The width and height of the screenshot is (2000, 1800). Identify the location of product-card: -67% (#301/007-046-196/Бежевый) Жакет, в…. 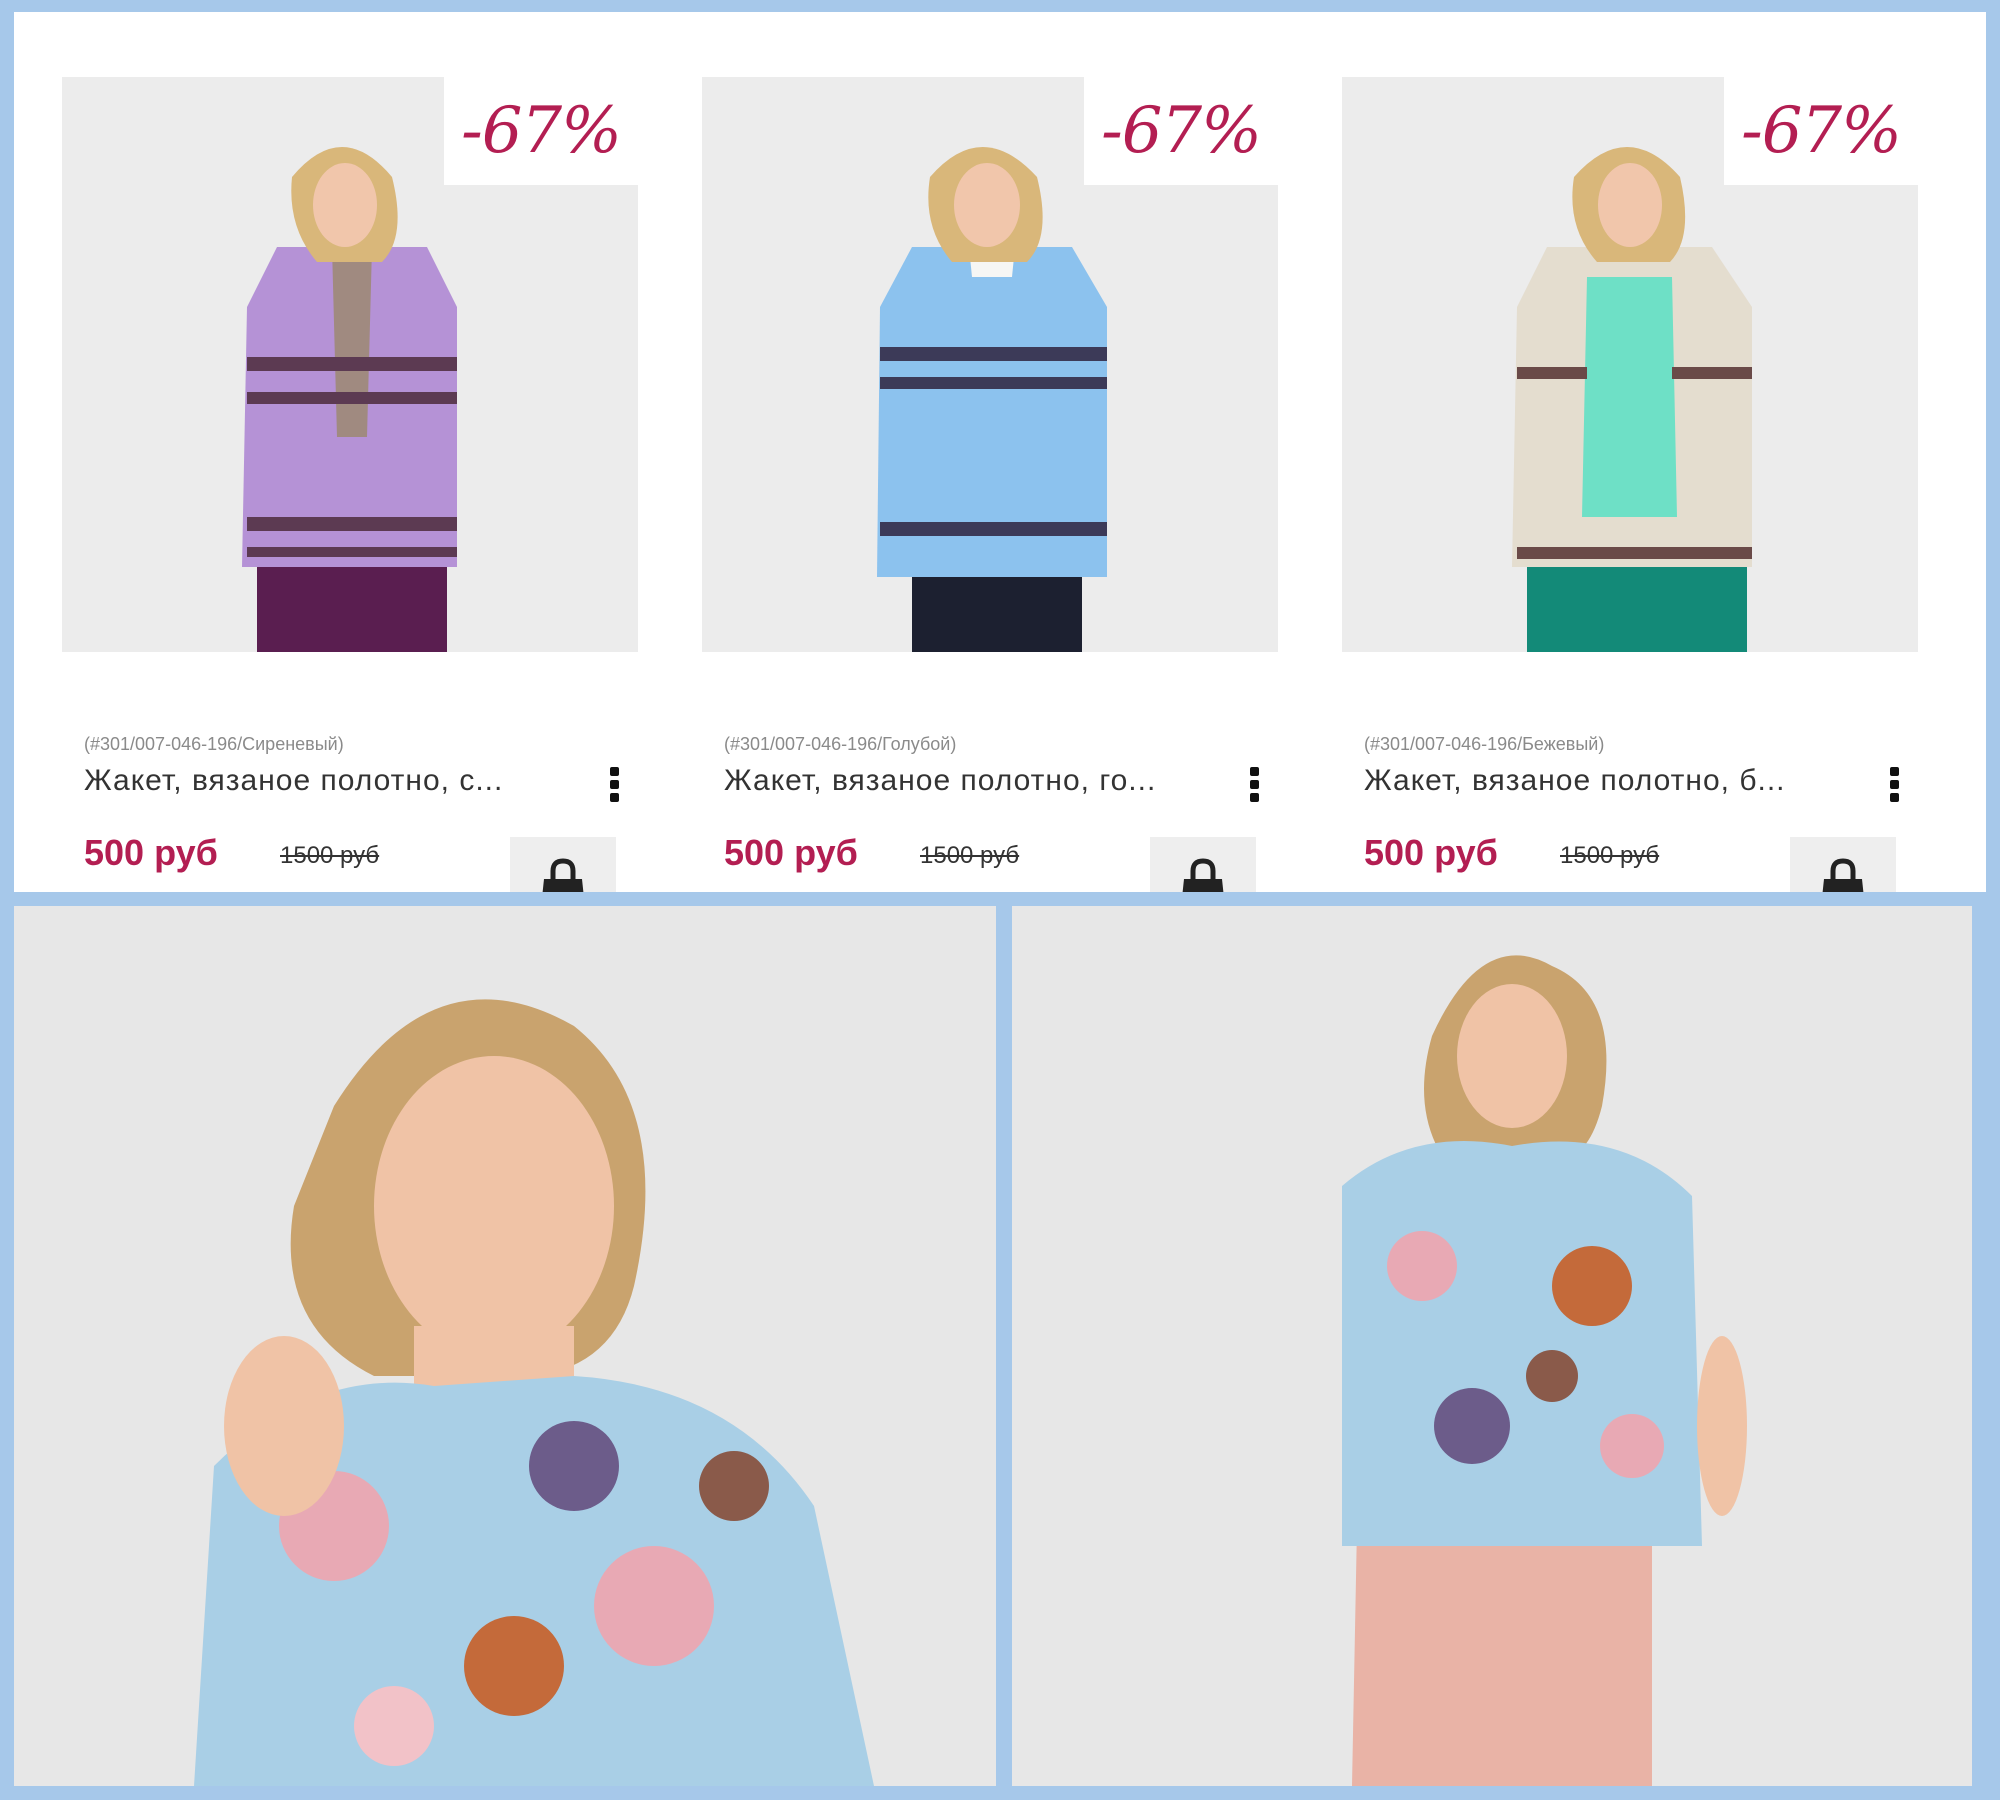
(1630, 484).